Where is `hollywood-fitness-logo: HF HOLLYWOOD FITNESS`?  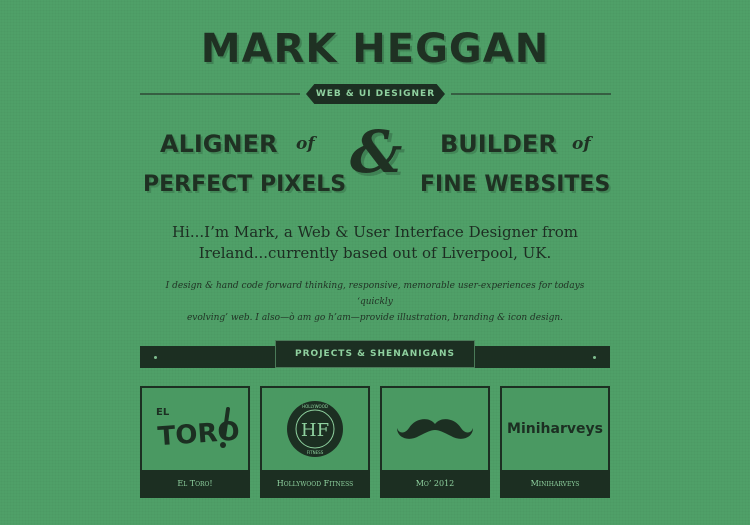
hollywood-fitness-logo: HF HOLLYWOOD FITNESS is located at coordinates (315, 429).